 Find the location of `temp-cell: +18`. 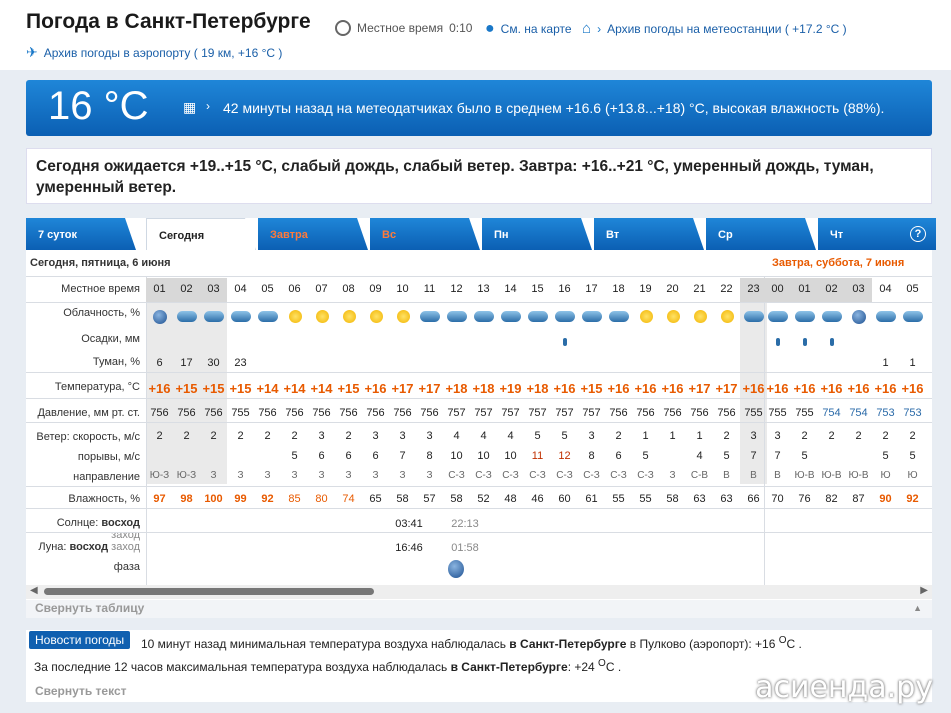

temp-cell: +18 is located at coordinates (456, 388).